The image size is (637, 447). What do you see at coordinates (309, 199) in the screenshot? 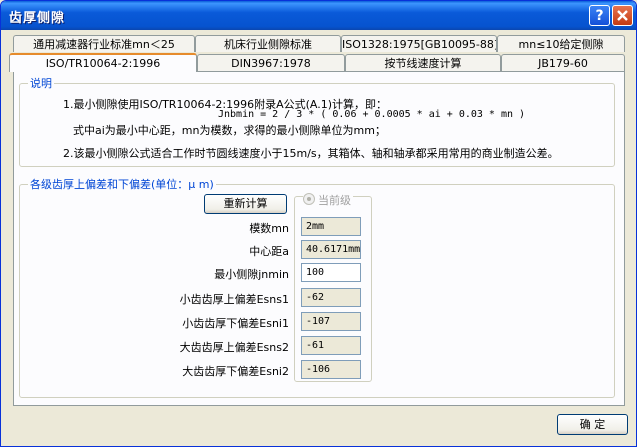
I see `radio-icon` at bounding box center [309, 199].